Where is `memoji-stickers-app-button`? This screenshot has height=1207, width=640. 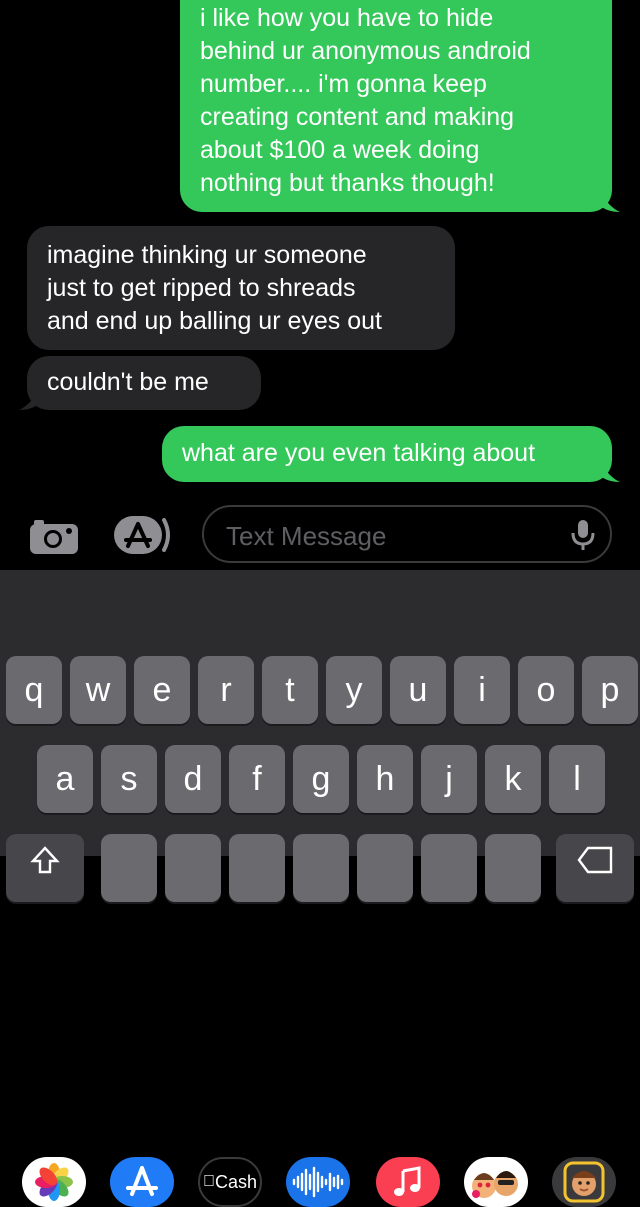
memoji-stickers-app-button is located at coordinates (496, 1182).